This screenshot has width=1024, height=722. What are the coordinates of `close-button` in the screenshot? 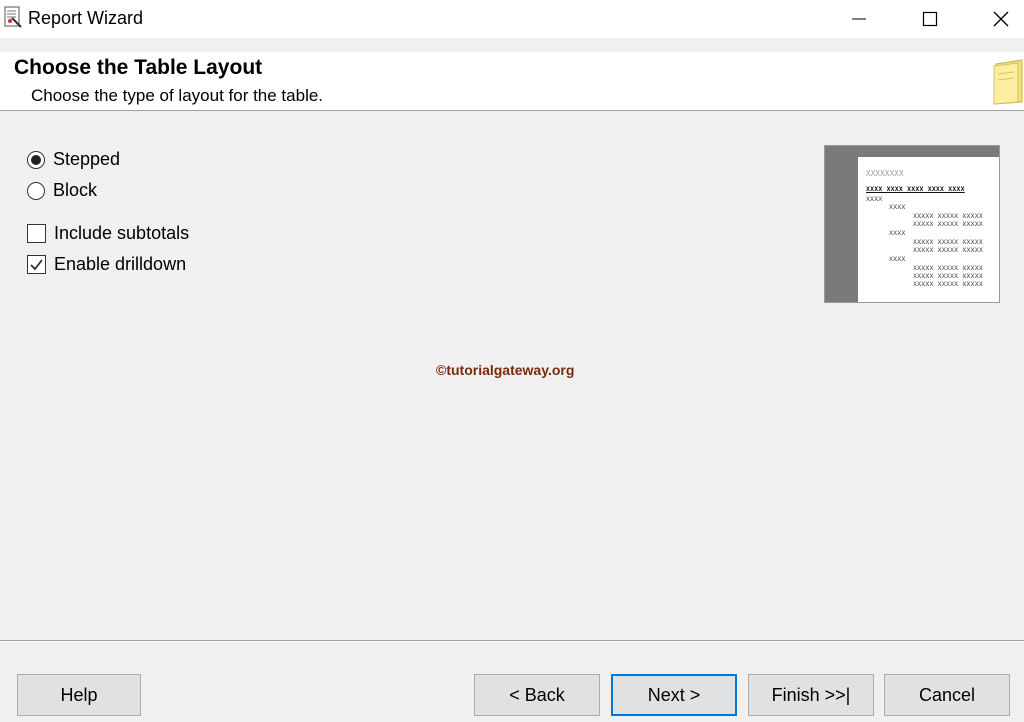 It's located at (1001, 19).